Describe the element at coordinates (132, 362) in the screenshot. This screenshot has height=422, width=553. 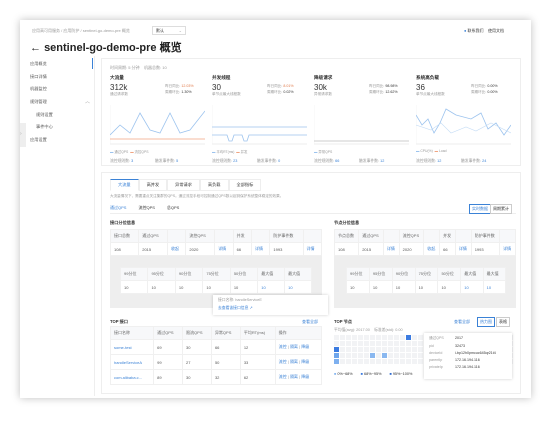
I see `interface-link: handleServiceA` at that location.